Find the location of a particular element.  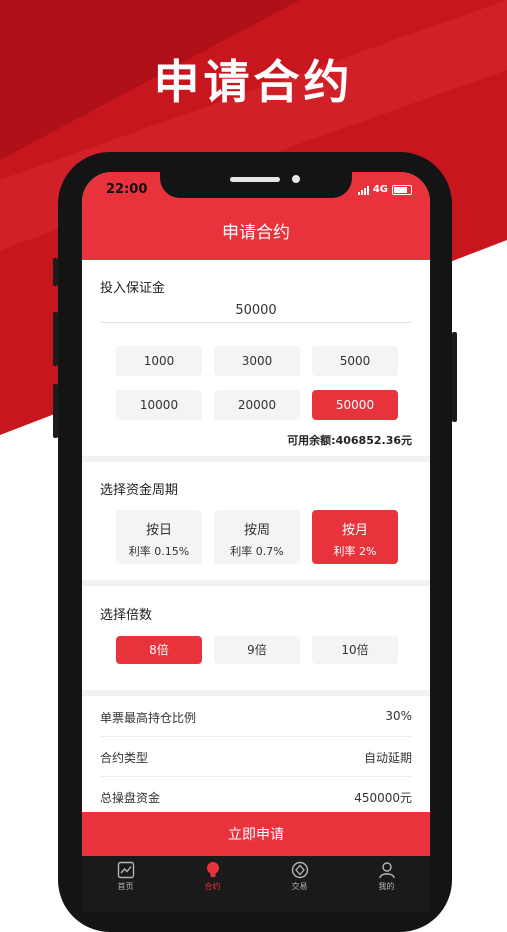

deposit-option: 3000 is located at coordinates (257, 361).